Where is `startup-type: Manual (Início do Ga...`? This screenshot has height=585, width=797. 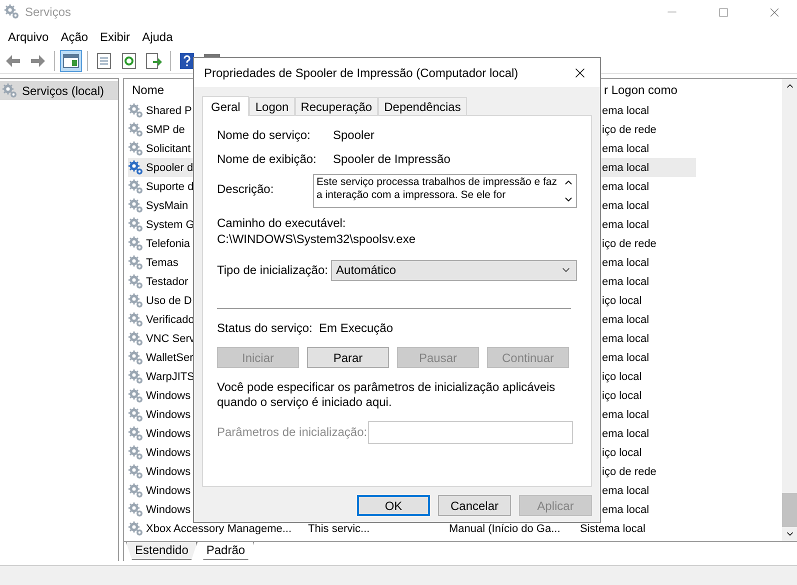
startup-type: Manual (Início do Ga... is located at coordinates (504, 528).